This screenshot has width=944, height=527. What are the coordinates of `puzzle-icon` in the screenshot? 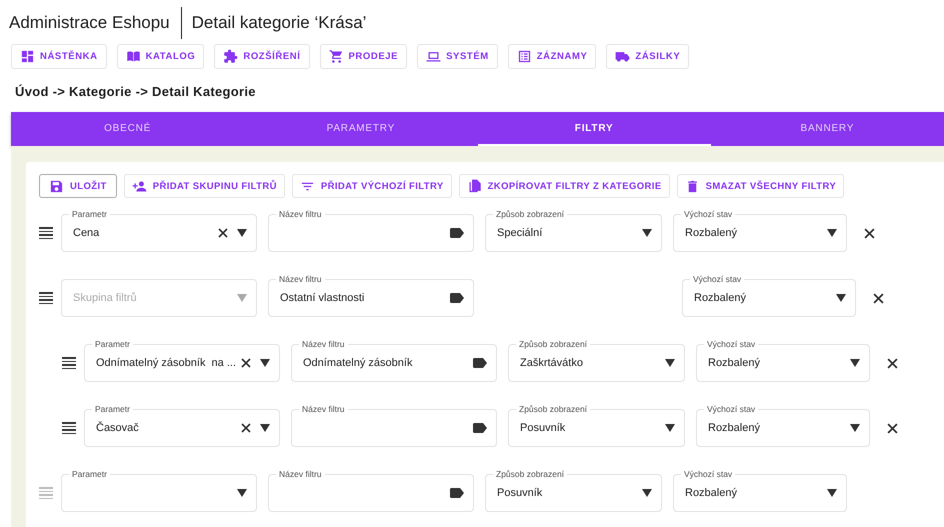 It's located at (230, 56).